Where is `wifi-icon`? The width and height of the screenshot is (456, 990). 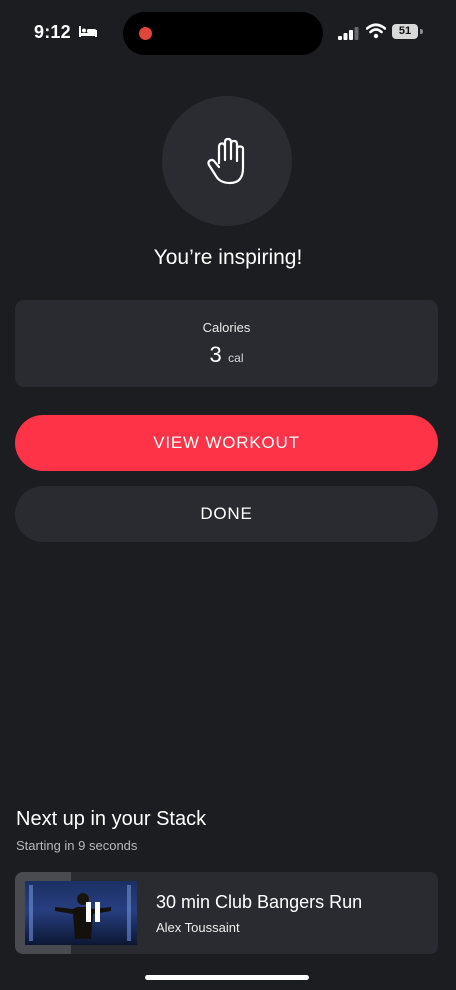
wifi-icon is located at coordinates (376, 31).